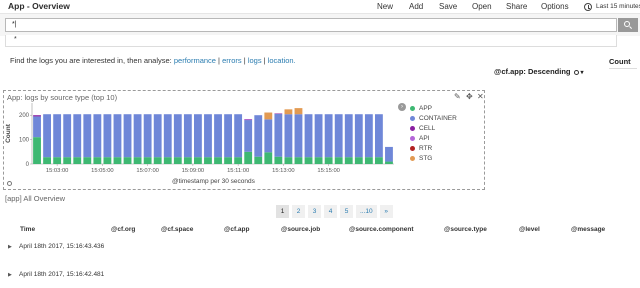  What do you see at coordinates (27, 229) in the screenshot?
I see `col-time: Time` at bounding box center [27, 229].